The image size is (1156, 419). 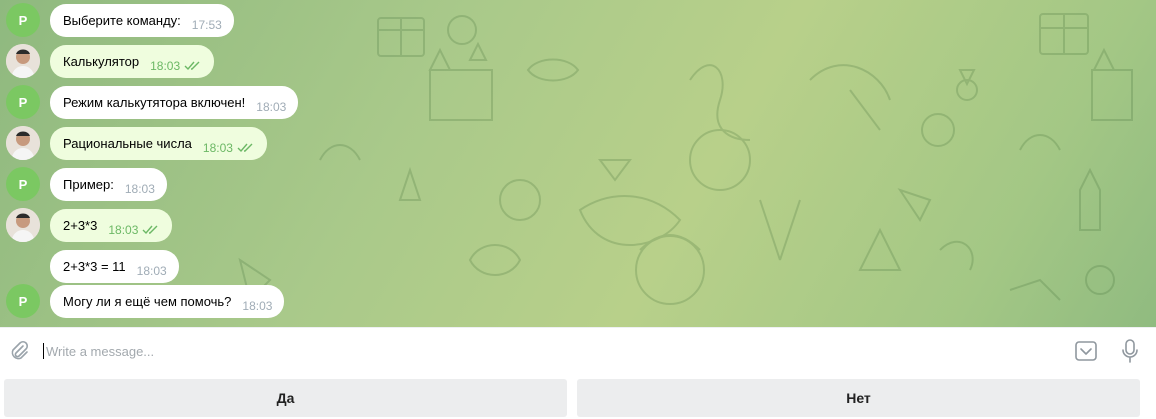 I want to click on message-text: Пример:, so click(x=88, y=184).